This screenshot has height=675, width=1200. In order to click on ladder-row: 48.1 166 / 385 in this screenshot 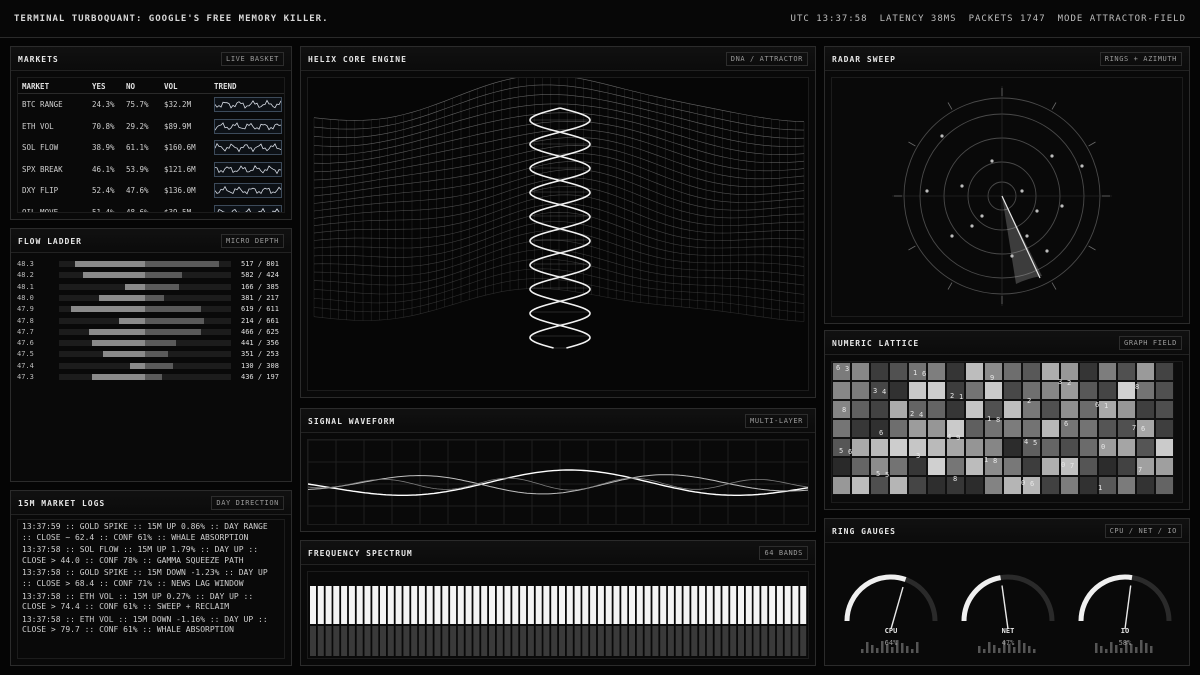, I will do `click(151, 287)`.